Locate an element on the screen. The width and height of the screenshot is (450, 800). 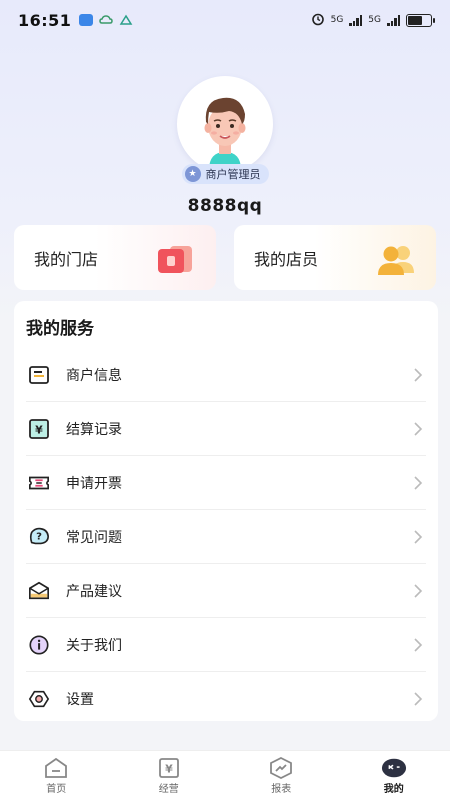
service-label: 申请开票 is located at coordinates (94, 483).